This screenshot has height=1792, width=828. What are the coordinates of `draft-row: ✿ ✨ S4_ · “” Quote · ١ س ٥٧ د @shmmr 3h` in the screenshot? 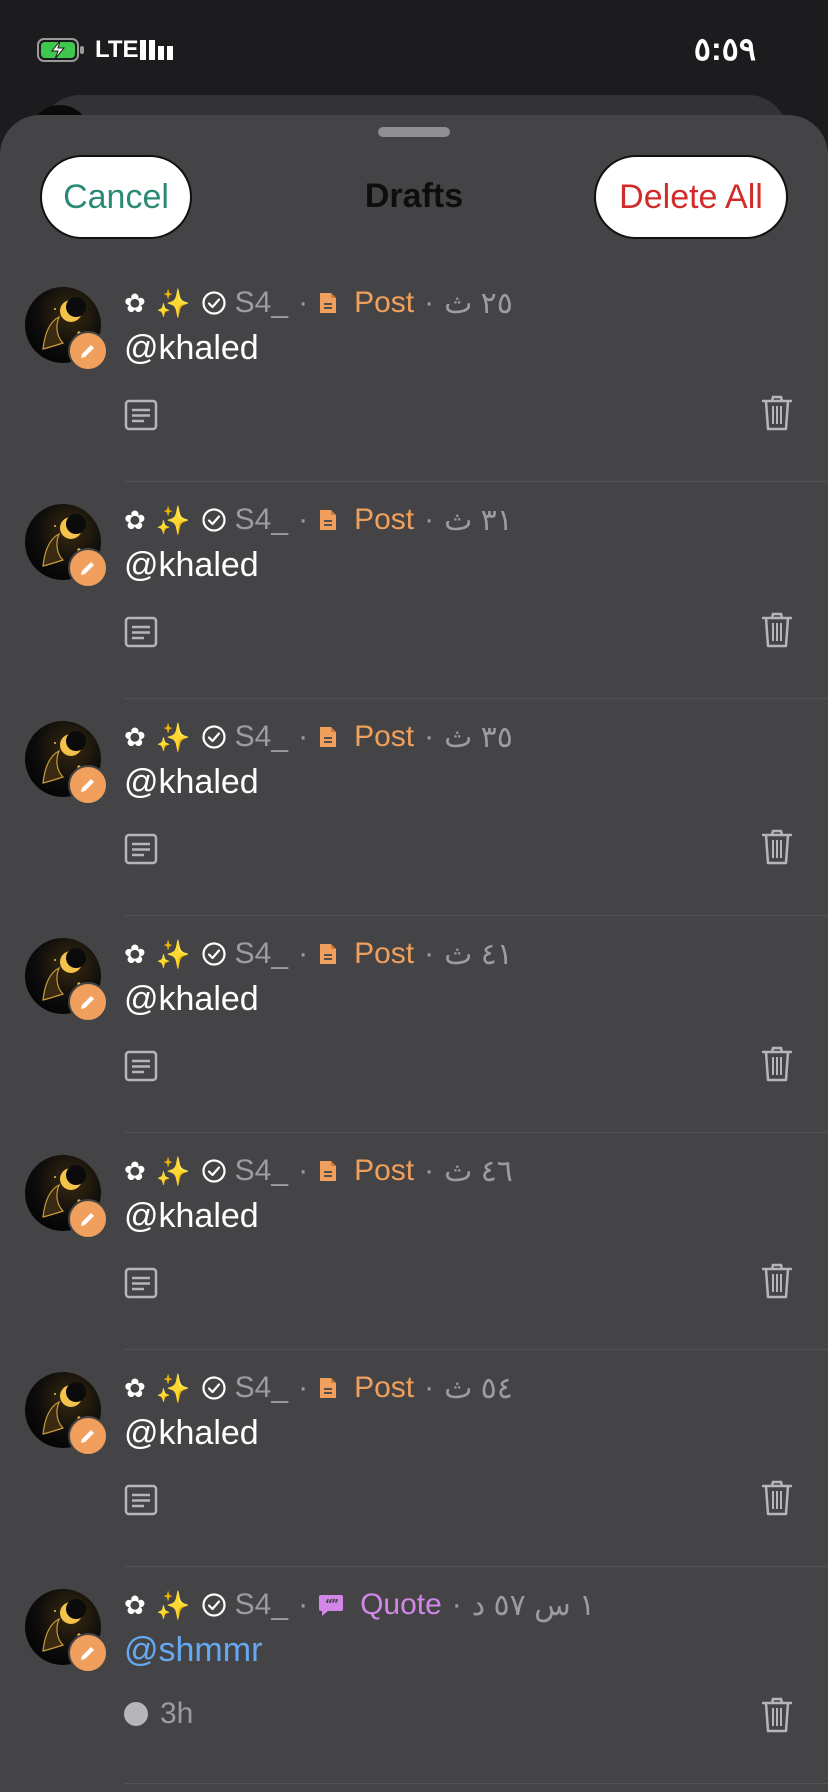 It's located at (414, 1675).